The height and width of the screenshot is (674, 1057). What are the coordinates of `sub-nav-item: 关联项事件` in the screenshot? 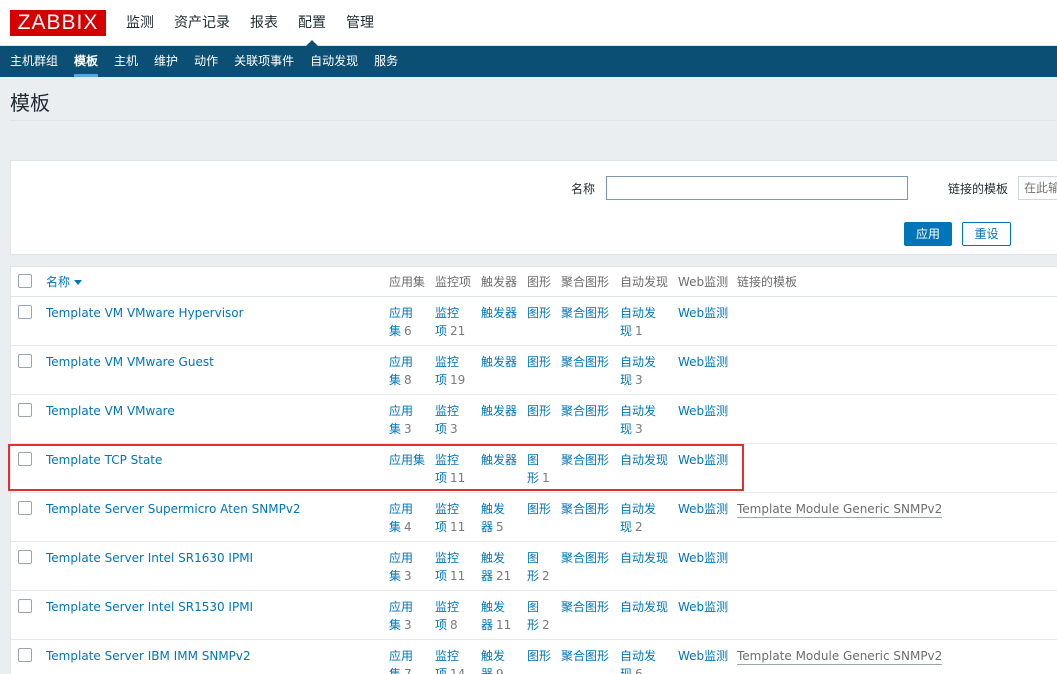 It's located at (264, 61).